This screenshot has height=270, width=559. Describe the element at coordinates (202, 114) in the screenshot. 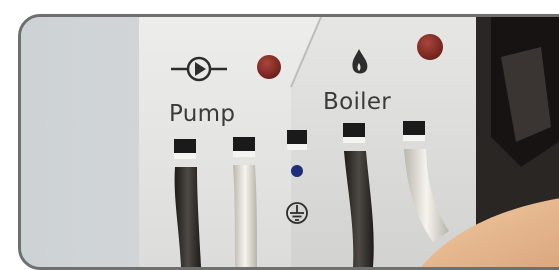

I see `pump-label: Pump` at that location.